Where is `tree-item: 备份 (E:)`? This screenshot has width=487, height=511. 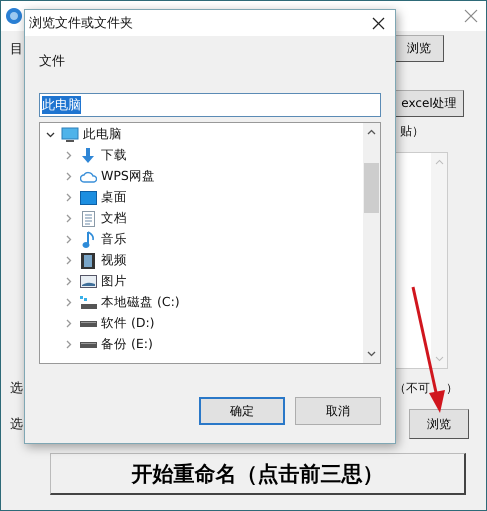
tree-item: 备份 (E:) is located at coordinates (201, 344).